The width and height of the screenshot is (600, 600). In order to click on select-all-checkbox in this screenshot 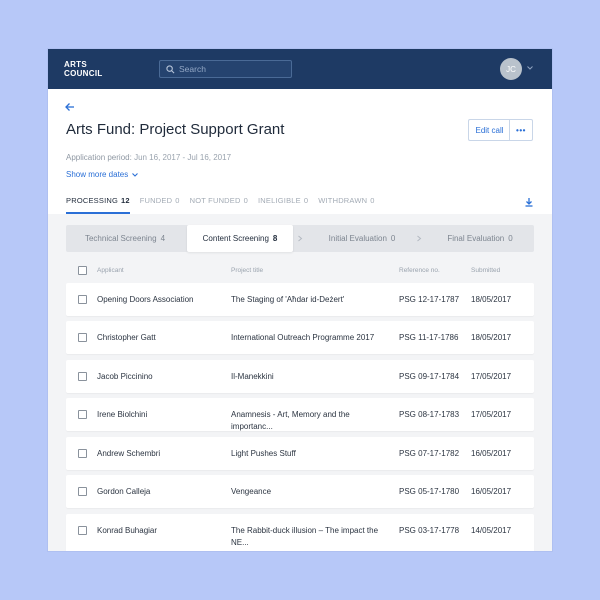, I will do `click(82, 270)`.